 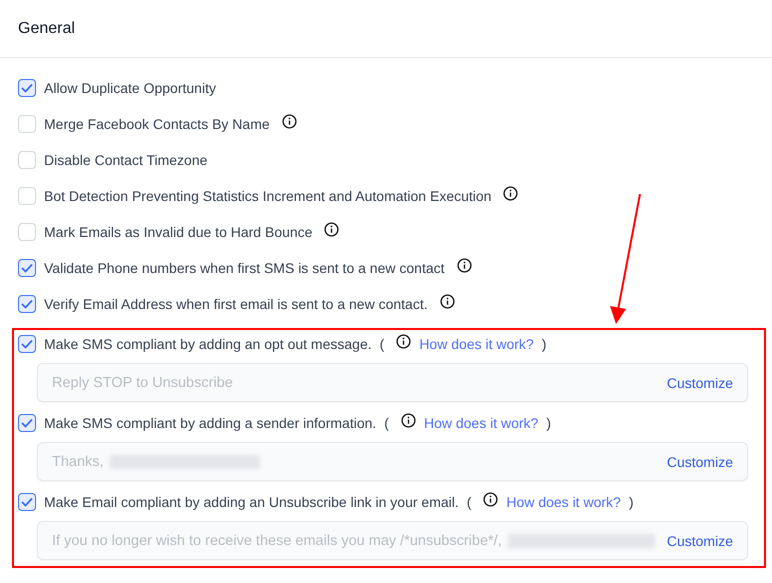 What do you see at coordinates (178, 232) in the screenshot?
I see `option-label: Mark Emails as Invalid due to Hard Bounce` at bounding box center [178, 232].